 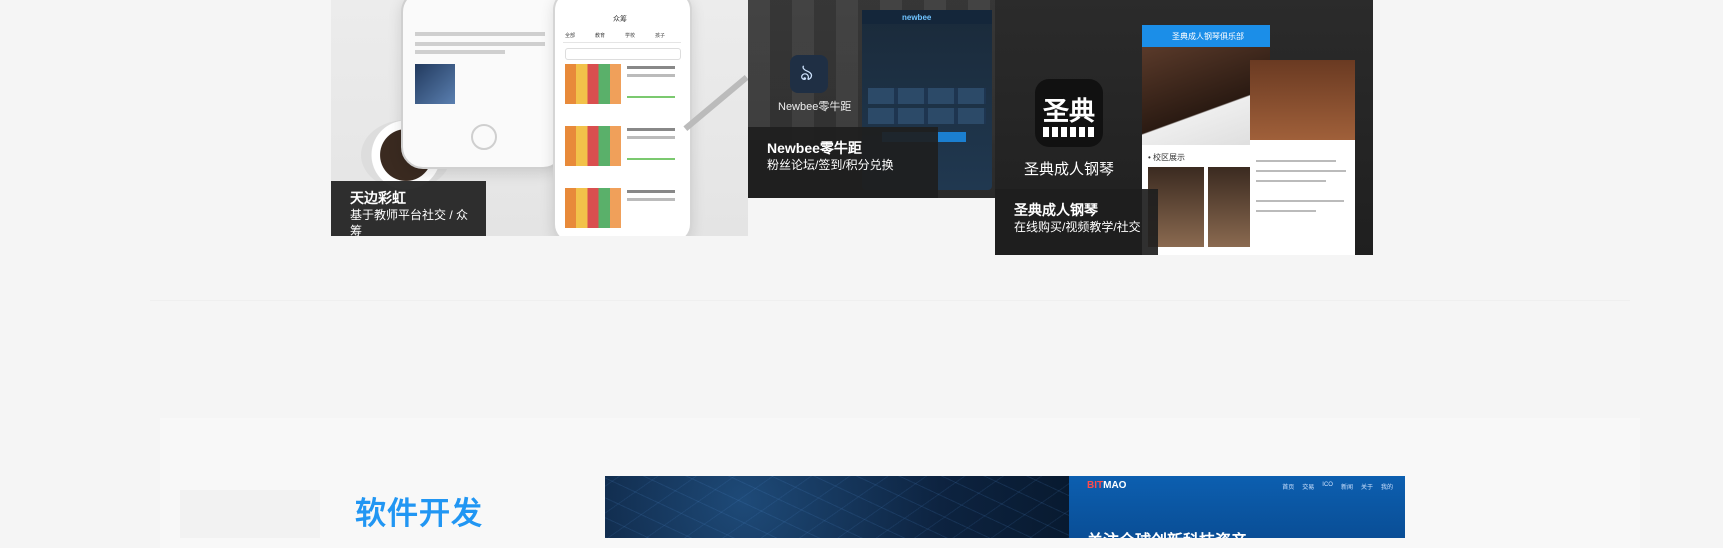 I want to click on nav-item: 关于, so click(x=1366, y=488).